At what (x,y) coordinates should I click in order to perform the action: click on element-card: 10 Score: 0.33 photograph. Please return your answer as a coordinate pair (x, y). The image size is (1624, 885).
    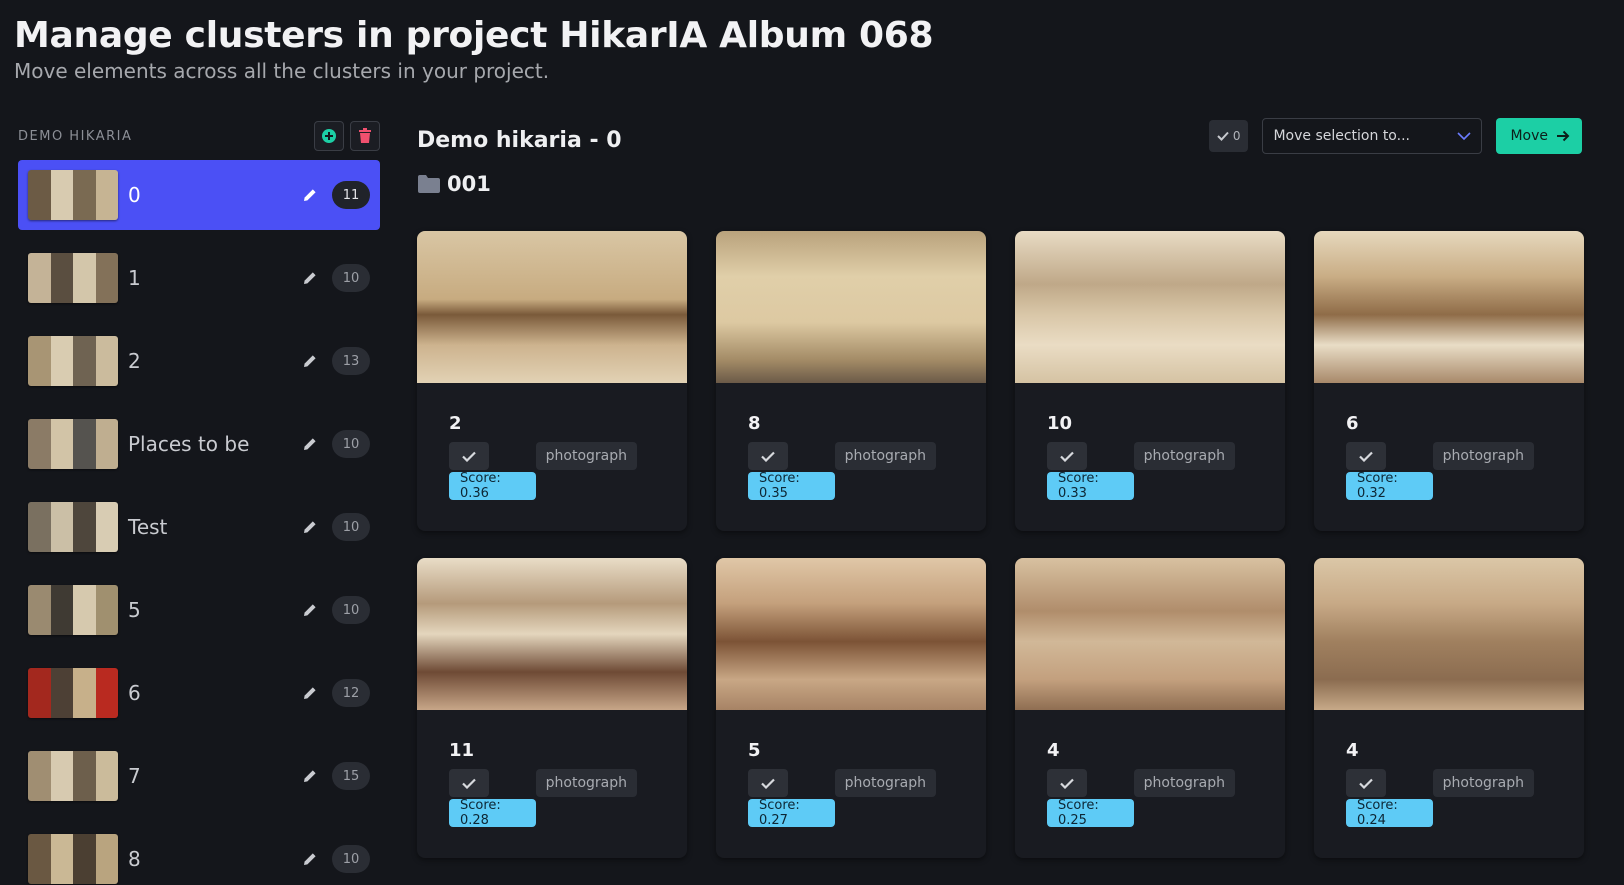
    Looking at the image, I should click on (1150, 381).